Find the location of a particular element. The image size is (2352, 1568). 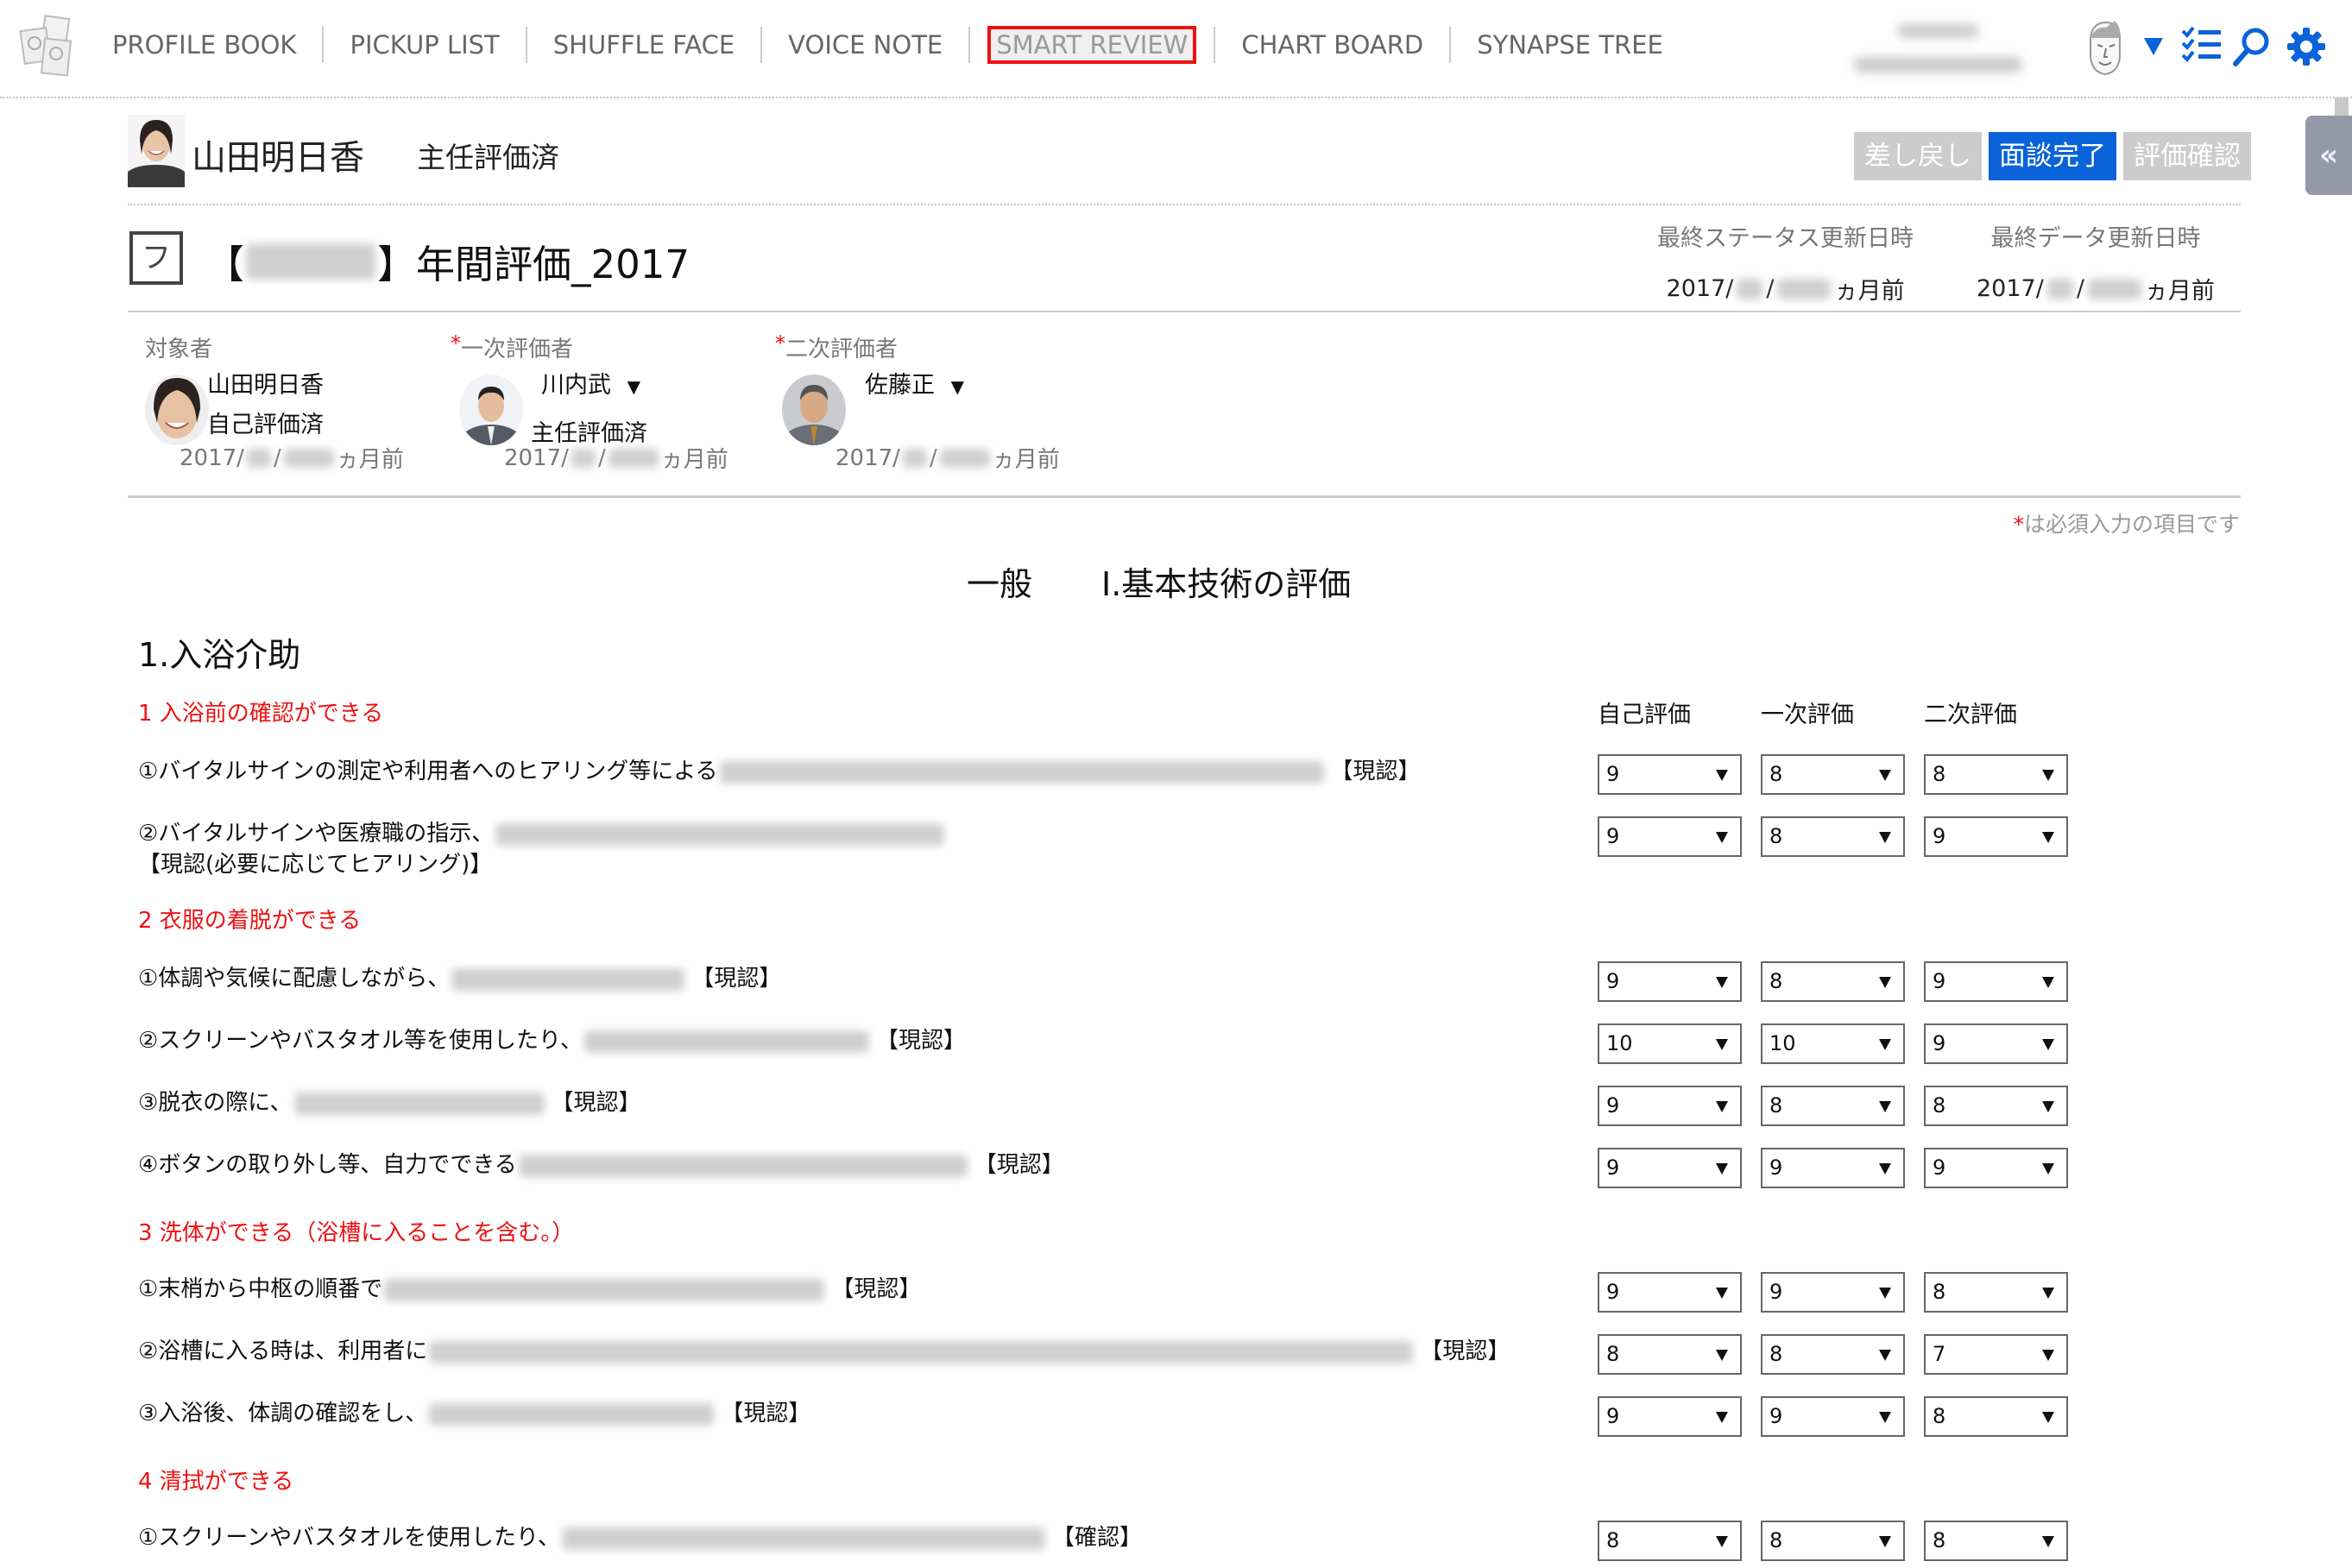

item-text: ③入浴後、体調の確認をし、 is located at coordinates (283, 1413).